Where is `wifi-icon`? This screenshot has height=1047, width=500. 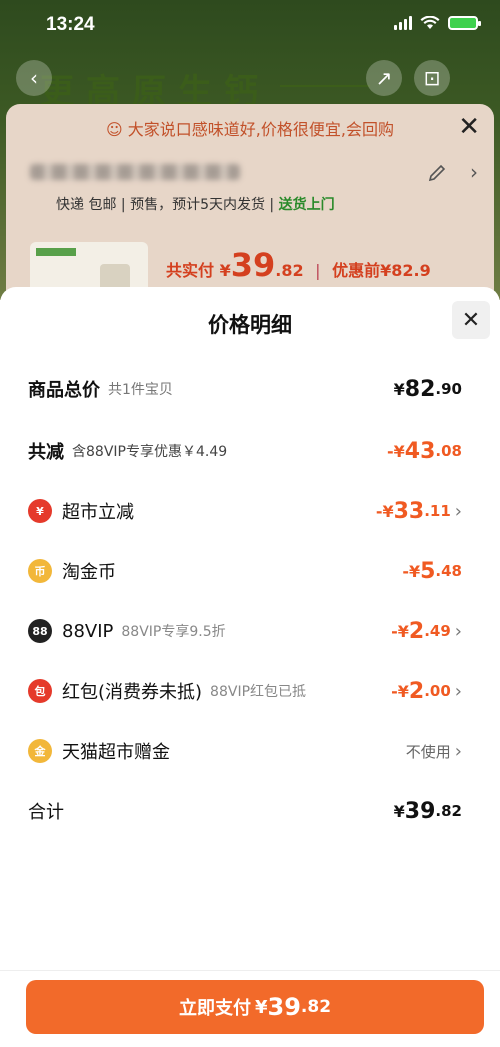 wifi-icon is located at coordinates (430, 22).